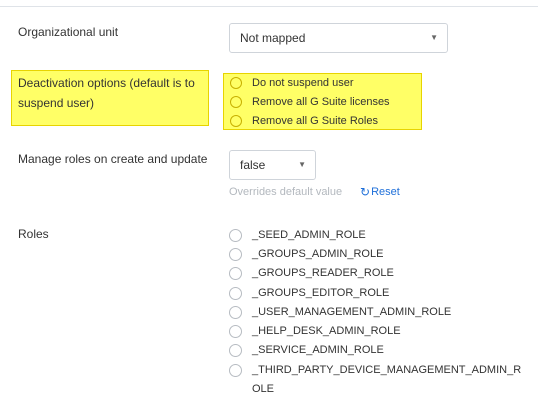 Image resolution: width=538 pixels, height=399 pixels. I want to click on manage-roles-select: false ▼, so click(272, 165).